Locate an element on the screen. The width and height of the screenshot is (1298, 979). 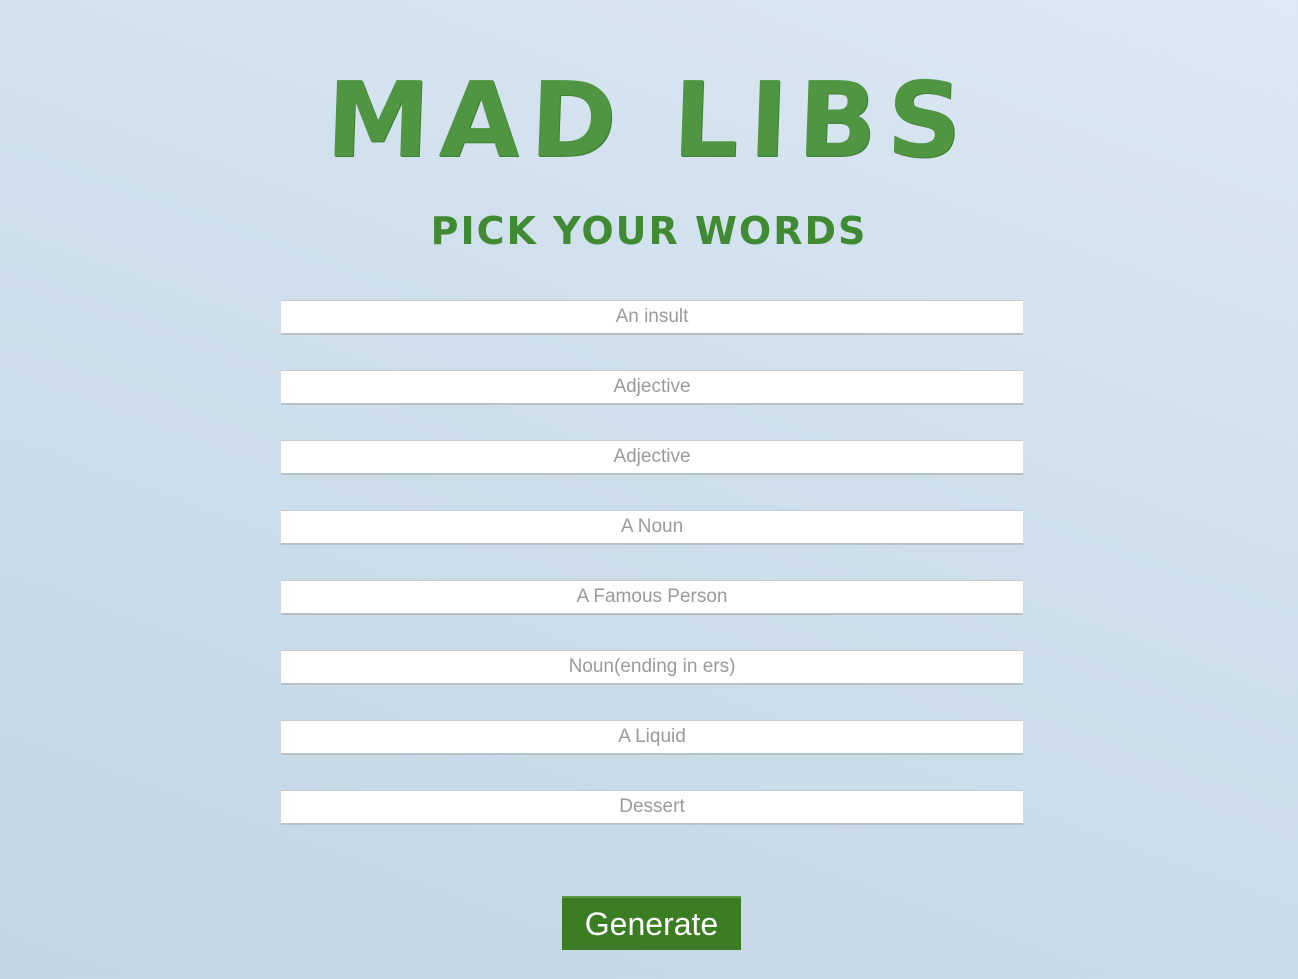
dessert-input is located at coordinates (652, 807).